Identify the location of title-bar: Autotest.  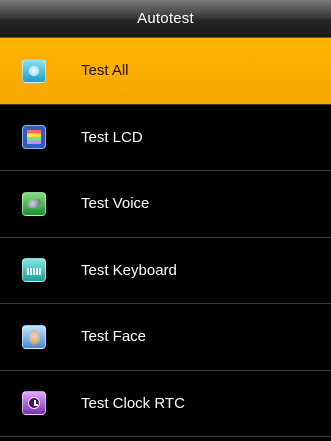
(165, 19).